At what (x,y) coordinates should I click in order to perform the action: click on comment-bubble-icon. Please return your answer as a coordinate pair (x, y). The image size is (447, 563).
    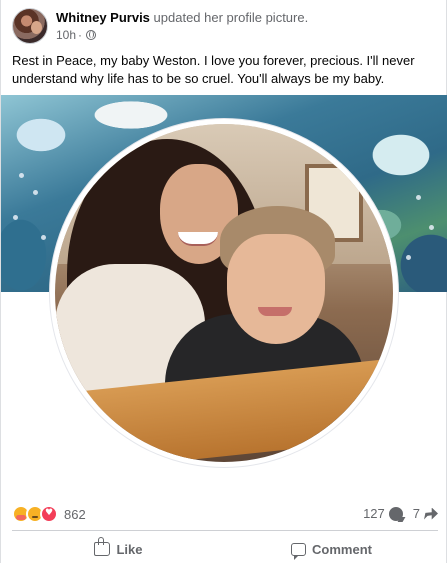
    Looking at the image, I should click on (395, 513).